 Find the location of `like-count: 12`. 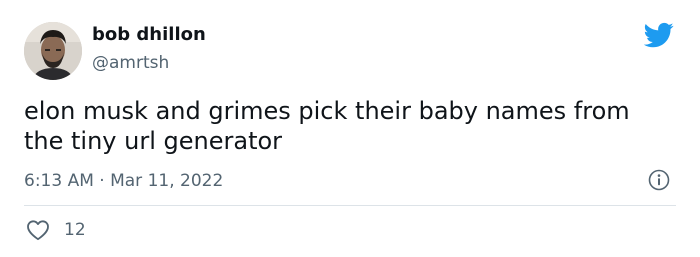

like-count: 12 is located at coordinates (75, 230).